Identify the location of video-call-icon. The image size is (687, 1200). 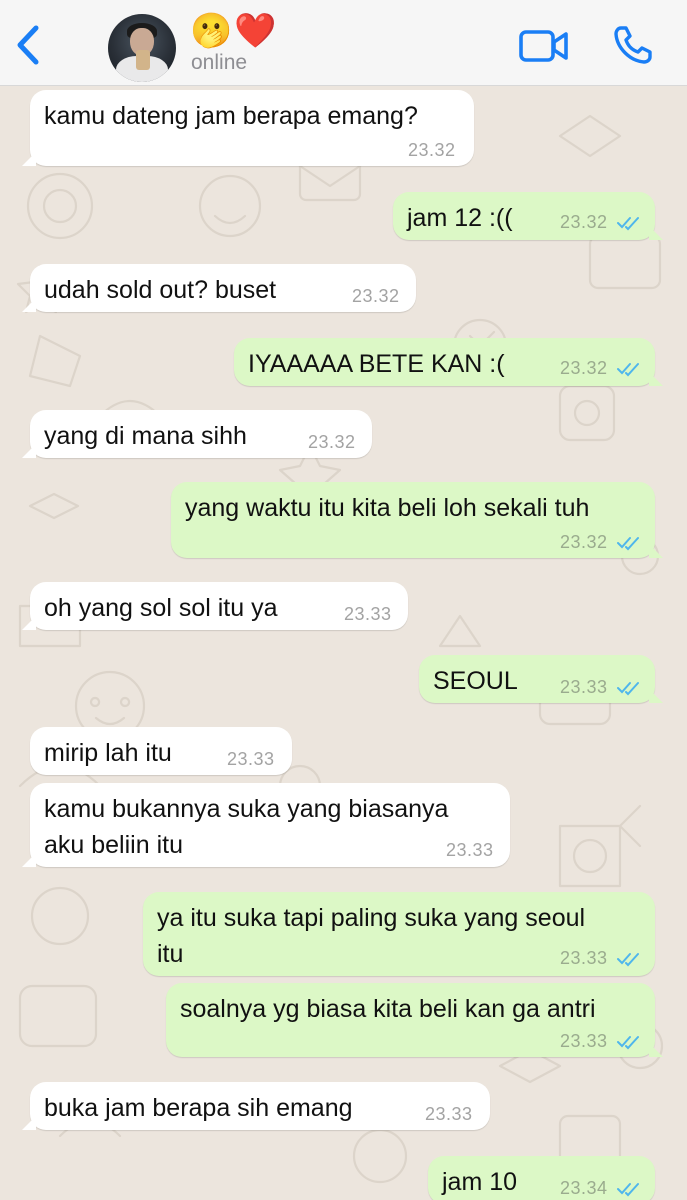
(543, 46).